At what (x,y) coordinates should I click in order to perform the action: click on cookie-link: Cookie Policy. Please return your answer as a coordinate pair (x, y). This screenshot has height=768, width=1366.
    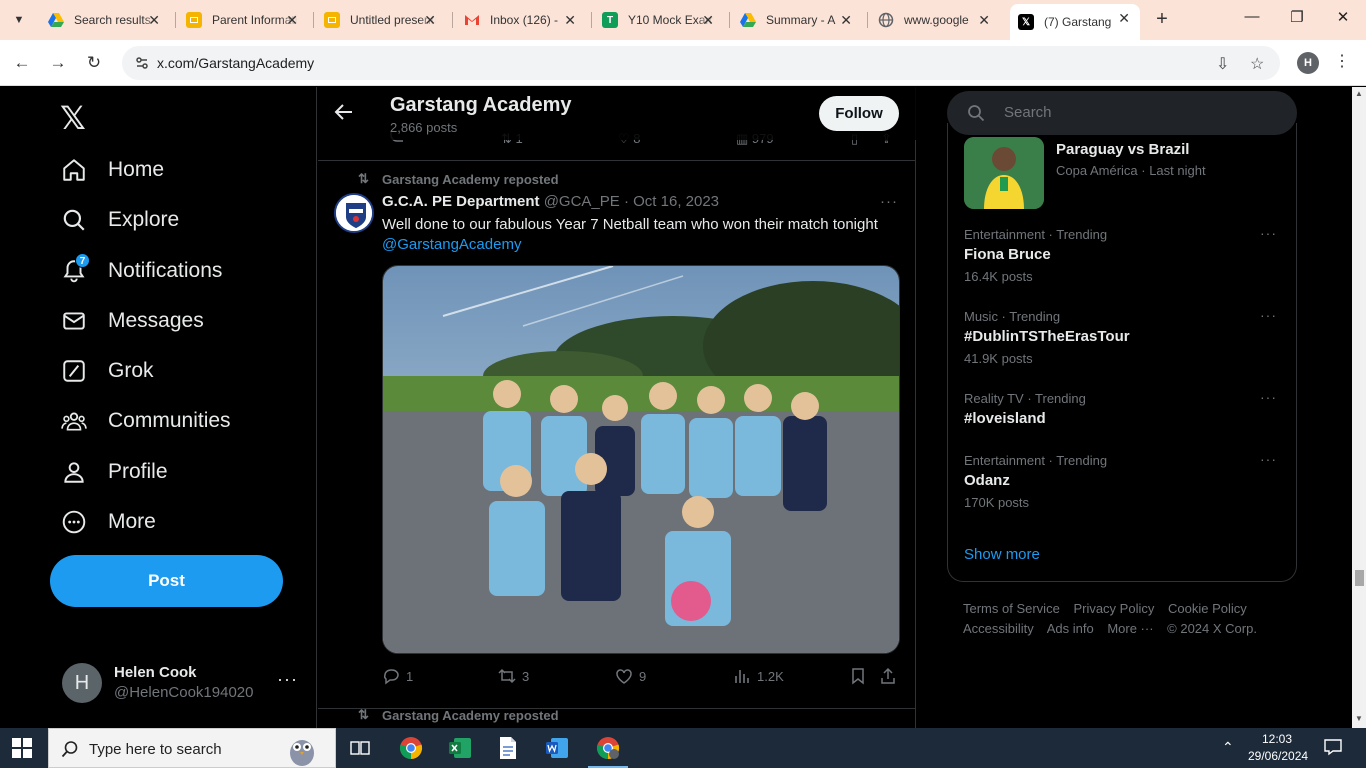
    Looking at the image, I should click on (1207, 608).